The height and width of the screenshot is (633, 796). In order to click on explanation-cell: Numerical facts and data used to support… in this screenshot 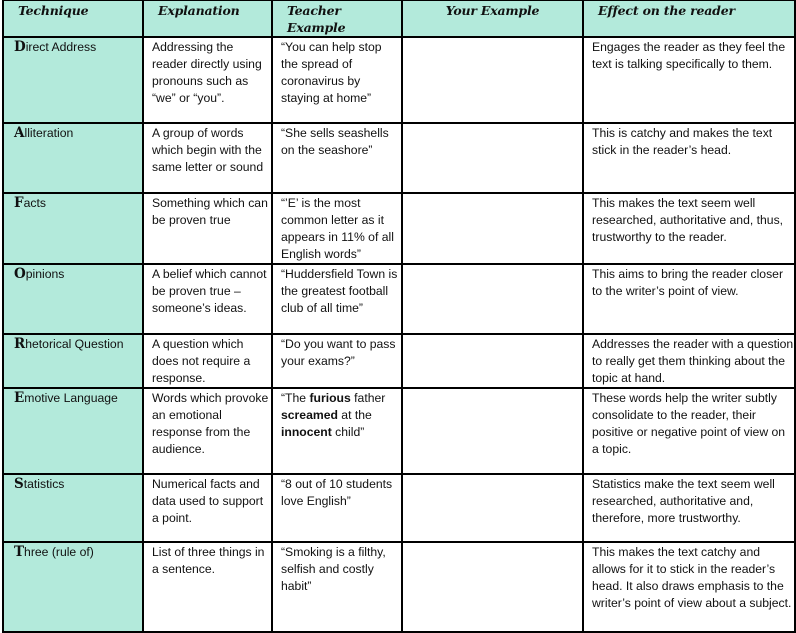, I will do `click(207, 508)`.